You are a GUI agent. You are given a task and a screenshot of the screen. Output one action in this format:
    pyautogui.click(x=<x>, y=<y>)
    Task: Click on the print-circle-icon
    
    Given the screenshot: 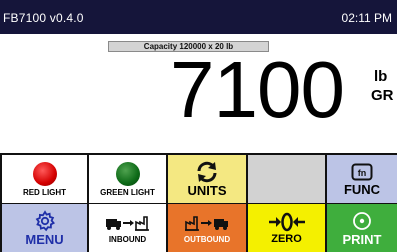 What is the action you would take?
    pyautogui.click(x=362, y=221)
    